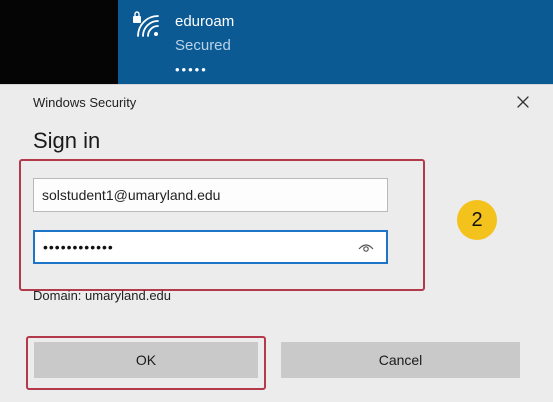  I want to click on ok-button: OK, so click(146, 360).